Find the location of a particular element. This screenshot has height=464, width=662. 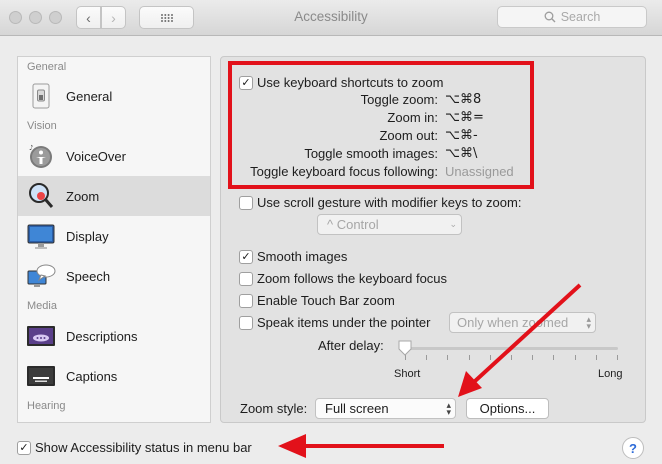

scroll-gesture-checkbox is located at coordinates (246, 203).